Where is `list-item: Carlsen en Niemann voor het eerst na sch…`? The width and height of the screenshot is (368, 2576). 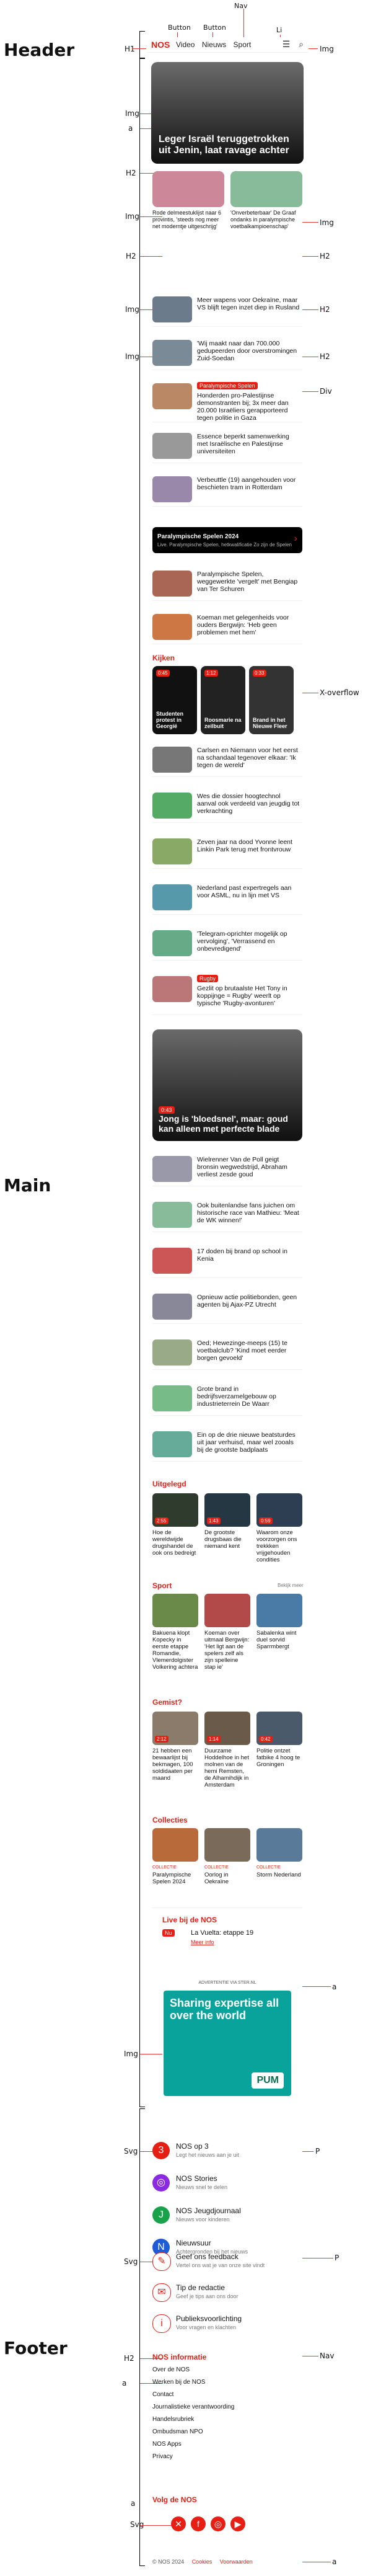
list-item: Carlsen en Niemann voor het eerst na sch… is located at coordinates (227, 759).